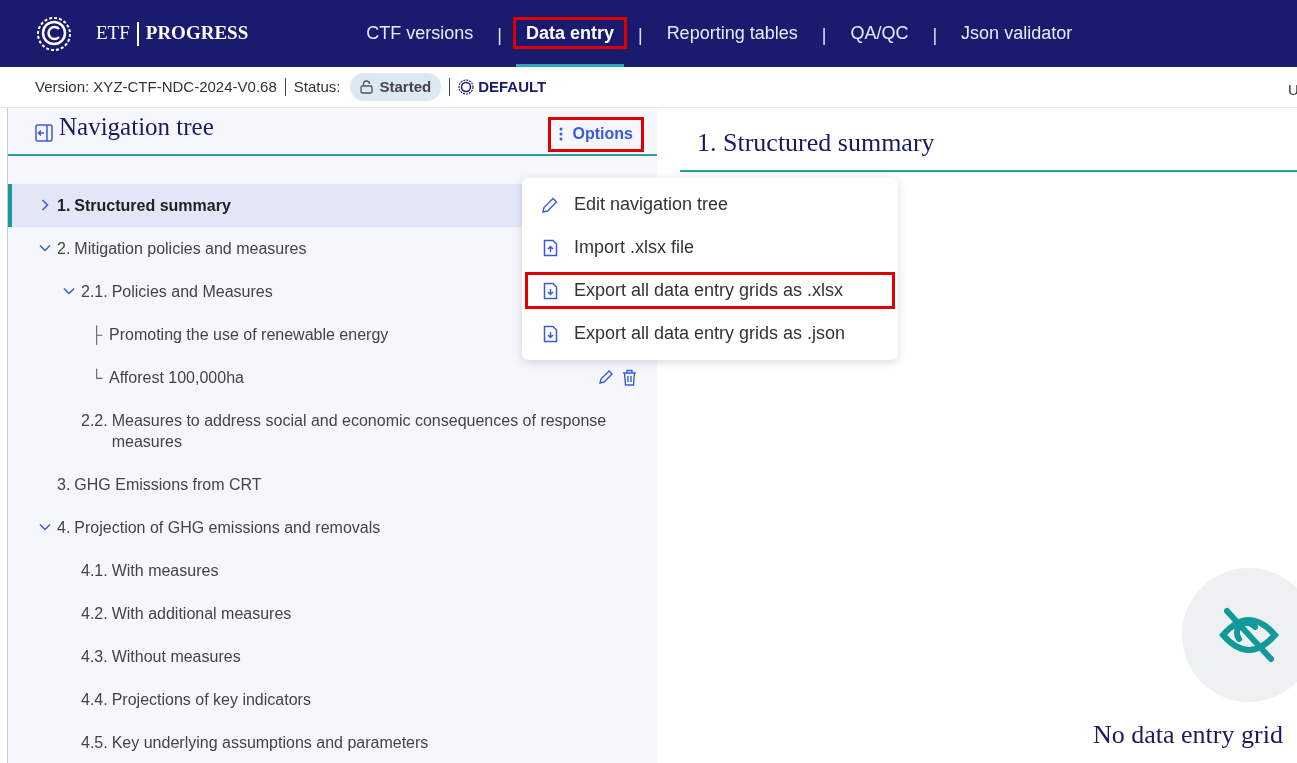  I want to click on tree-item: 2.2. Measures to address social and economic consequences of response measures, so click(332, 430).